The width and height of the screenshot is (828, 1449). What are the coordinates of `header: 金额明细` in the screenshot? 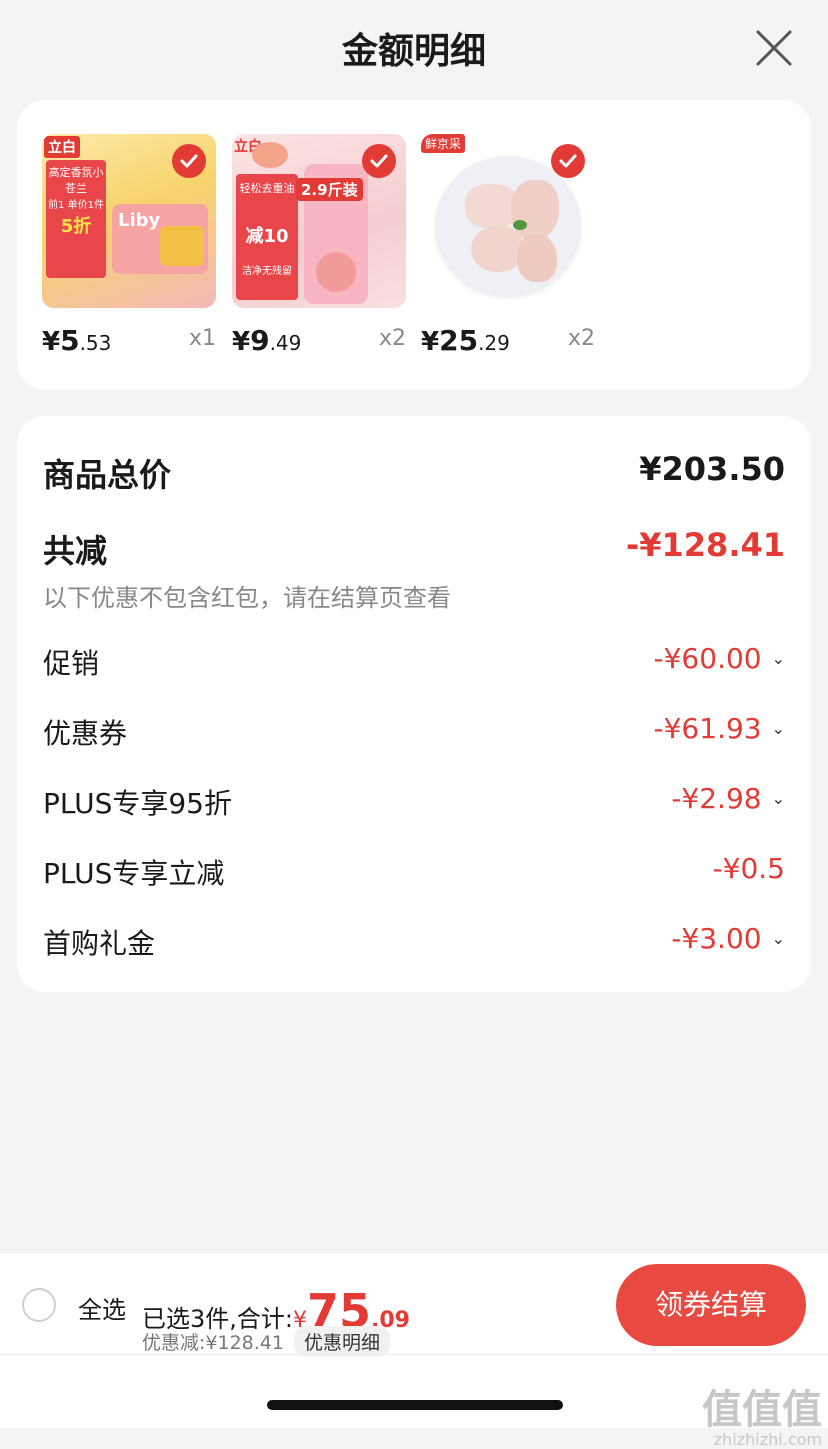 It's located at (414, 48).